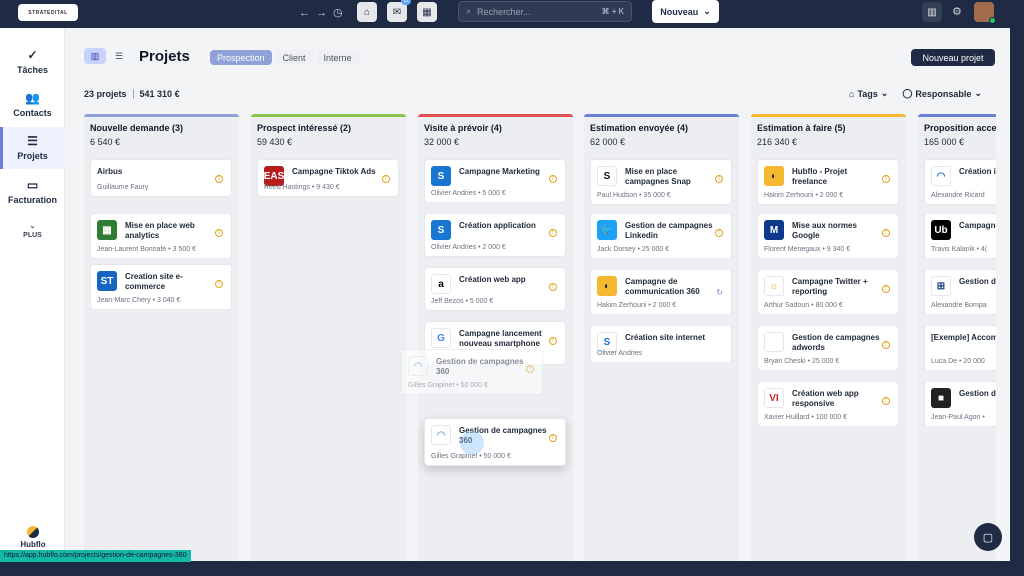 The width and height of the screenshot is (1024, 576). I want to click on sidebar-item-contacts: 👥 Contacts, so click(32, 105).